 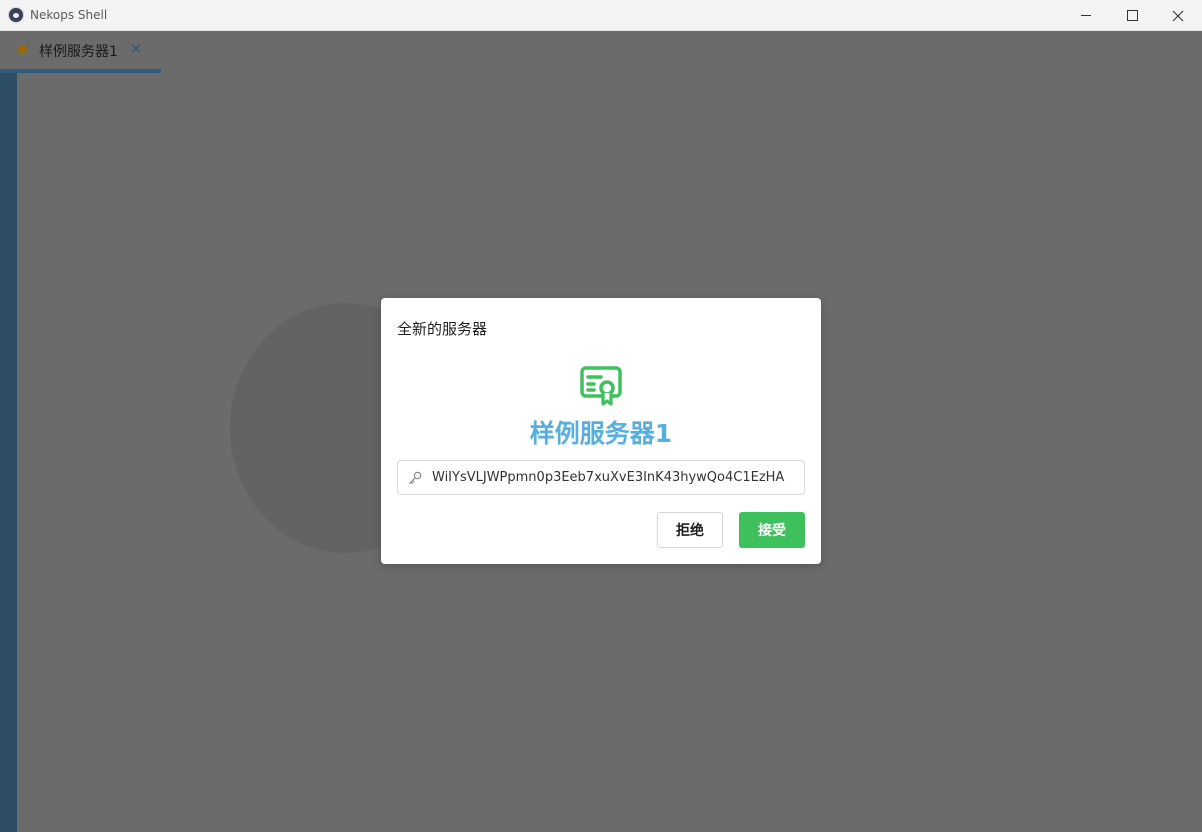 I want to click on key-icon, so click(x=415, y=478).